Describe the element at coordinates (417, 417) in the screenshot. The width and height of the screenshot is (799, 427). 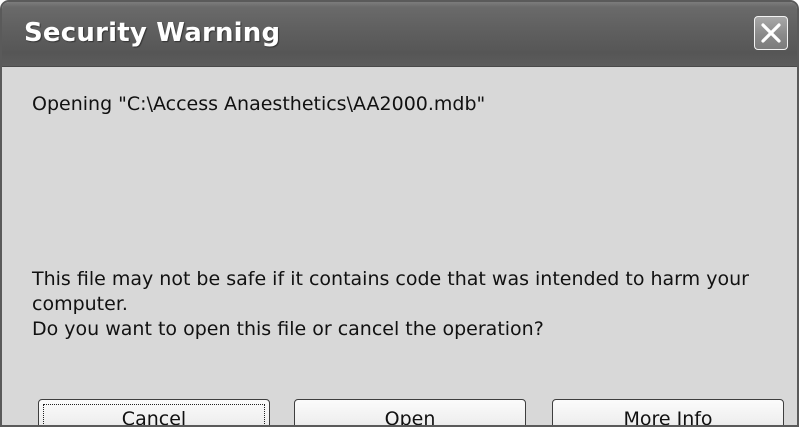
I see `open-label-rest: pen` at that location.